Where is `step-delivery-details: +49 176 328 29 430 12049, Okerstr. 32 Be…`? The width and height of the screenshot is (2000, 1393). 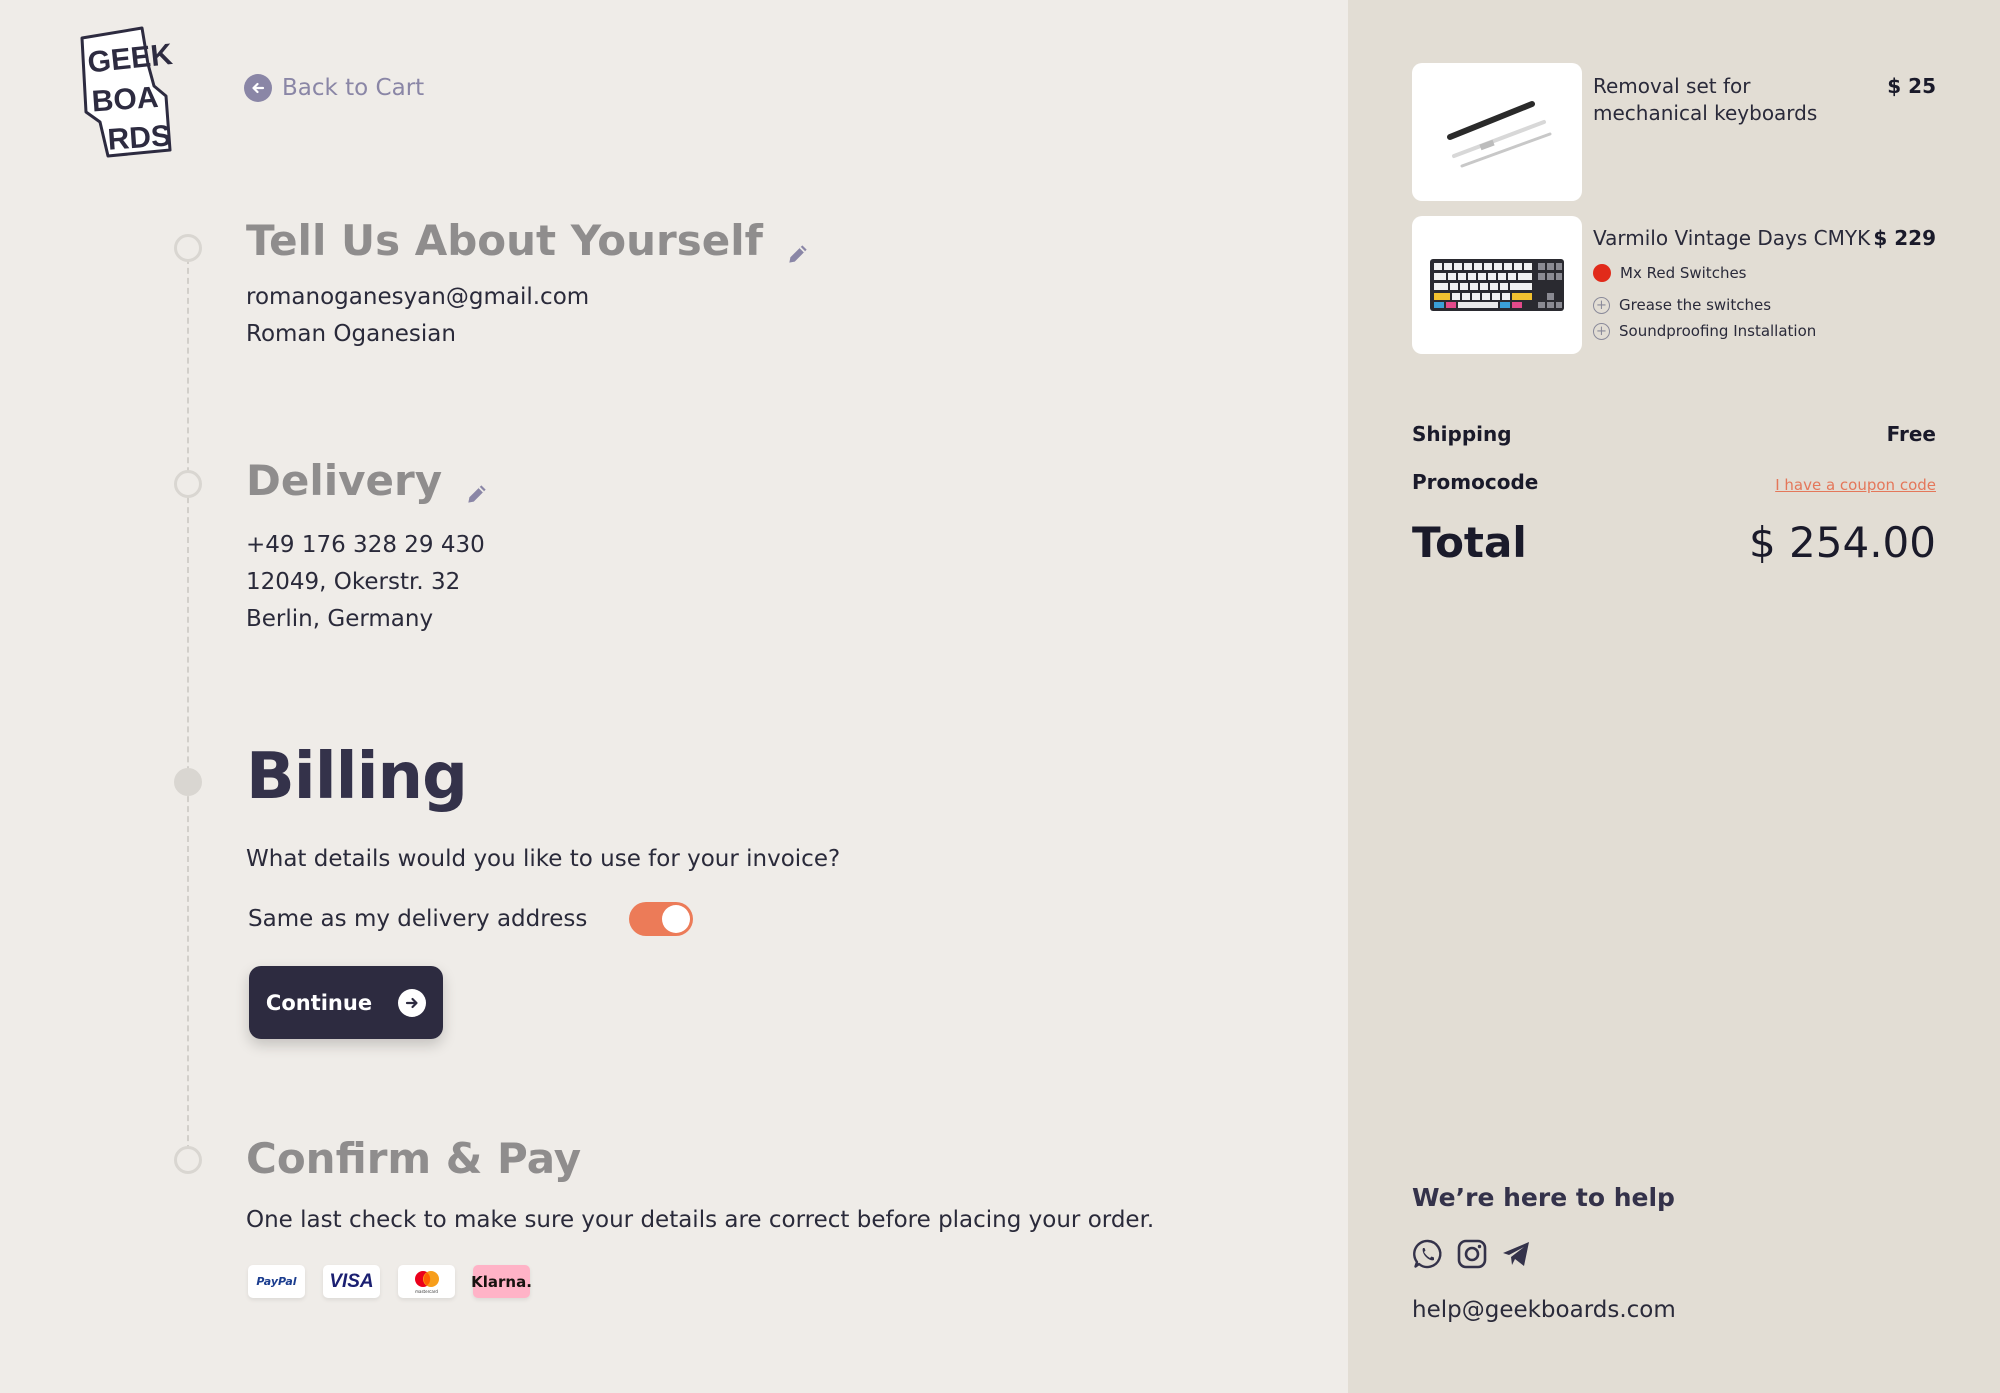 step-delivery-details: +49 176 328 29 430 12049, Okerstr. 32 Be… is located at coordinates (368, 582).